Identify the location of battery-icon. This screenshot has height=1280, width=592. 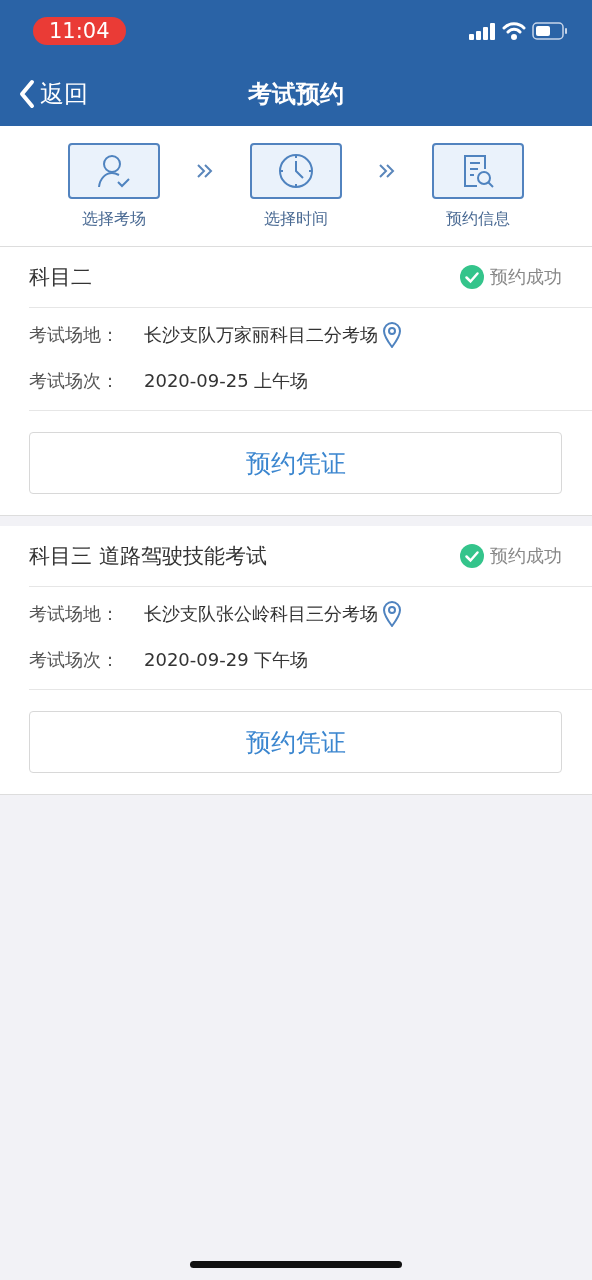
(550, 31).